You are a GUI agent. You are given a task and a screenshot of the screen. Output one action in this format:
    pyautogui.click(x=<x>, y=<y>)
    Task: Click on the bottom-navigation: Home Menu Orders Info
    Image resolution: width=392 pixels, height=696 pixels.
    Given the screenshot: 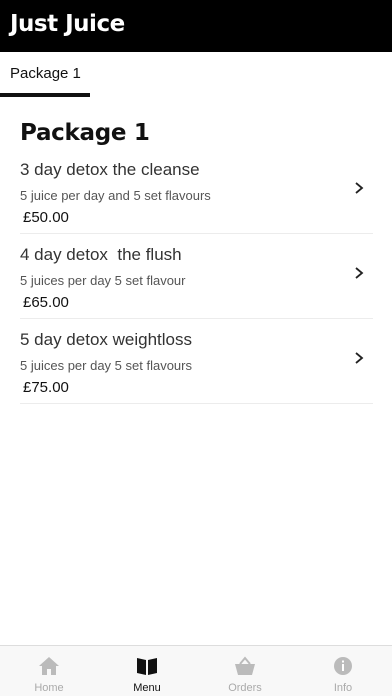 What is the action you would take?
    pyautogui.click(x=196, y=670)
    